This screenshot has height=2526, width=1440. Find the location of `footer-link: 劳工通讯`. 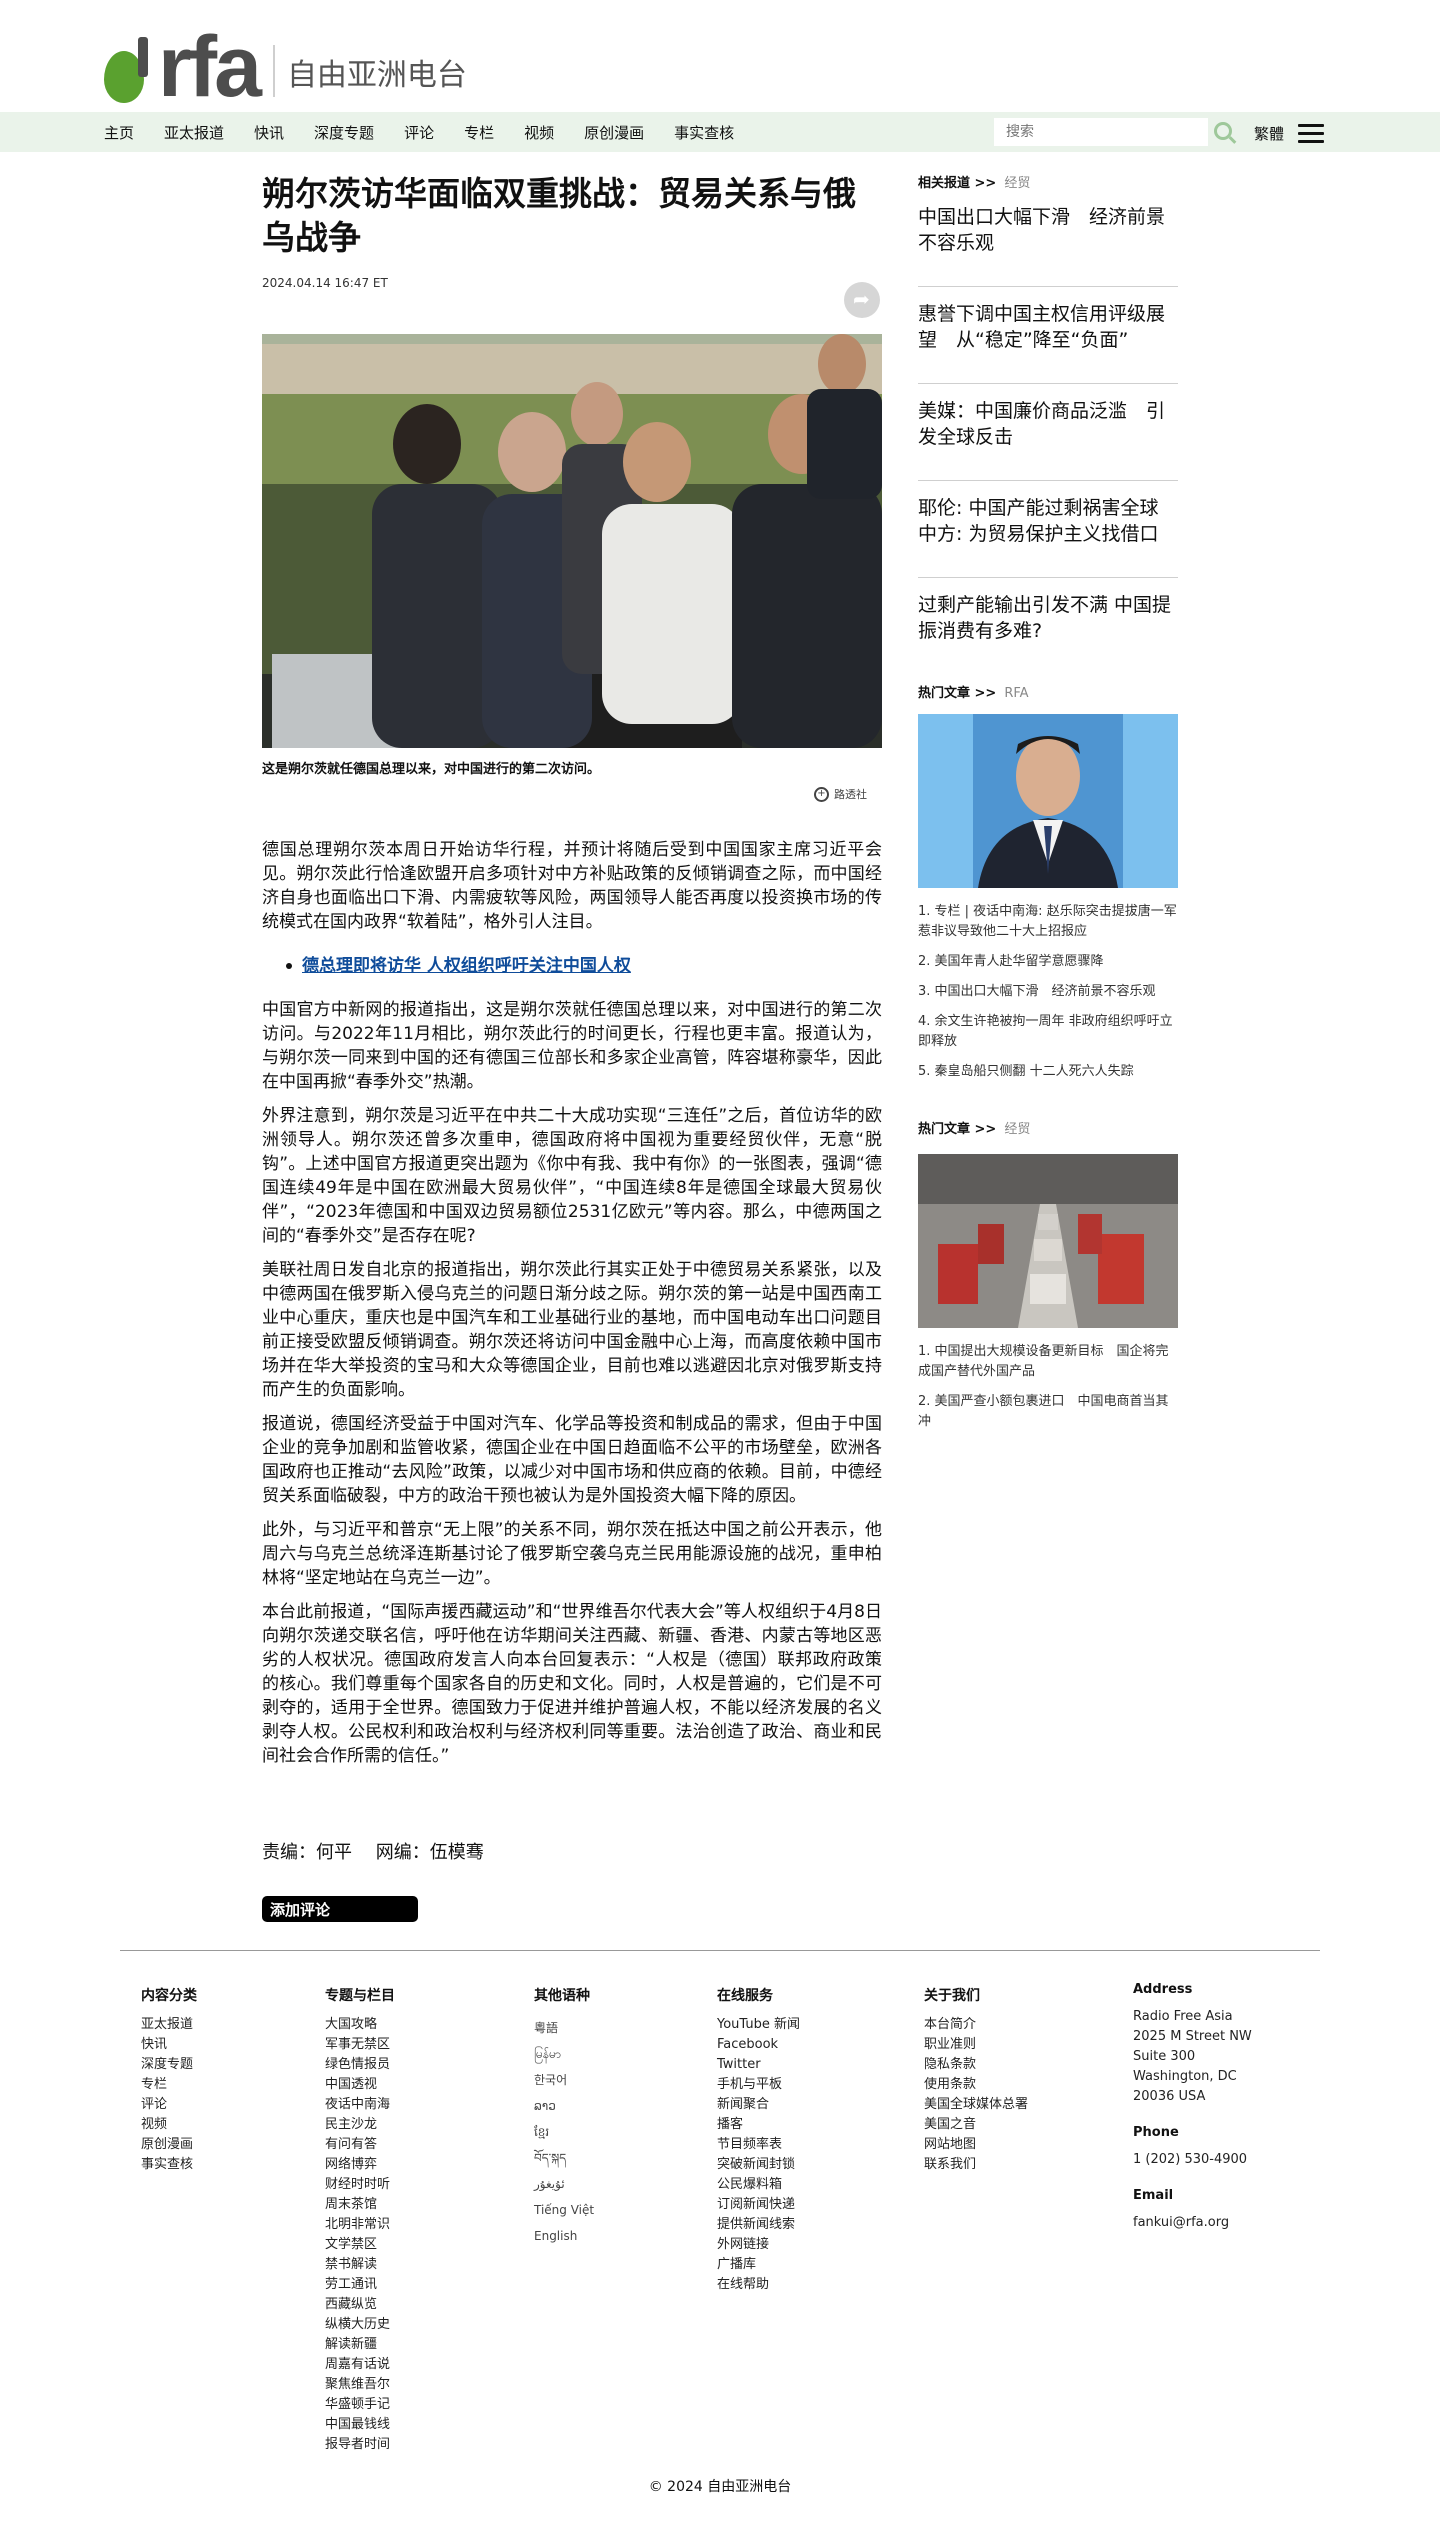

footer-link: 劳工通讯 is located at coordinates (360, 2285).